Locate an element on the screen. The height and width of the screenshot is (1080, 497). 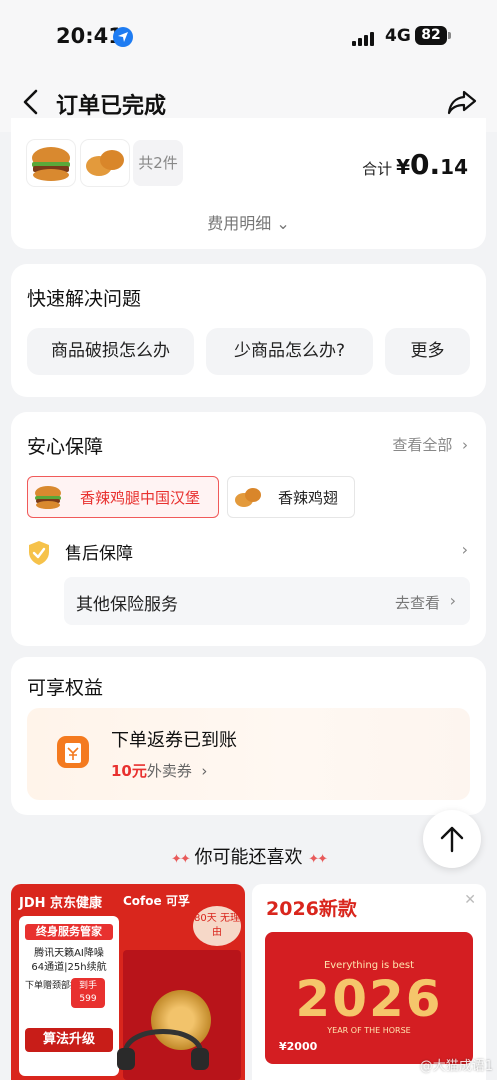
save-badge: 80天 无理由 is located at coordinates (217, 926).